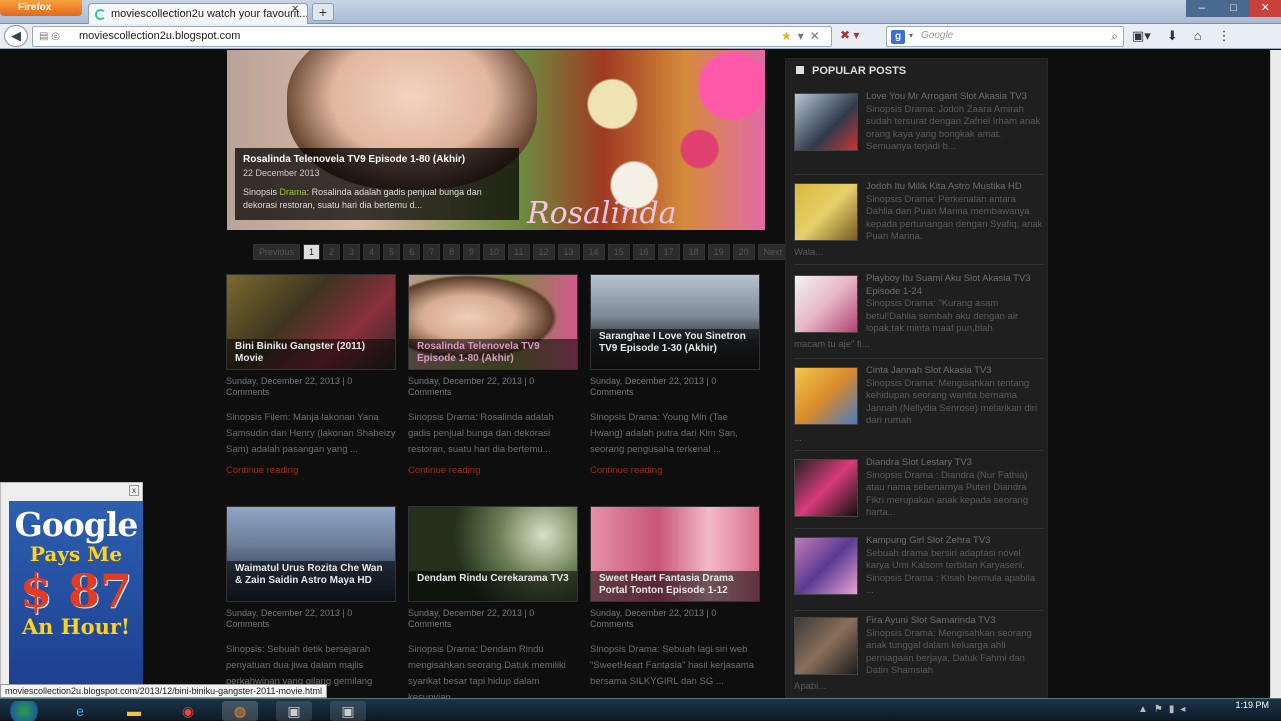  What do you see at coordinates (1005, 36) in the screenshot?
I see `search-box: g ▾ Google ⌕` at bounding box center [1005, 36].